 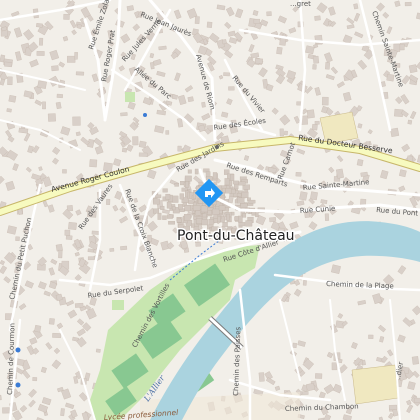 I want to click on place-label: Pont-du-Château, so click(x=236, y=236).